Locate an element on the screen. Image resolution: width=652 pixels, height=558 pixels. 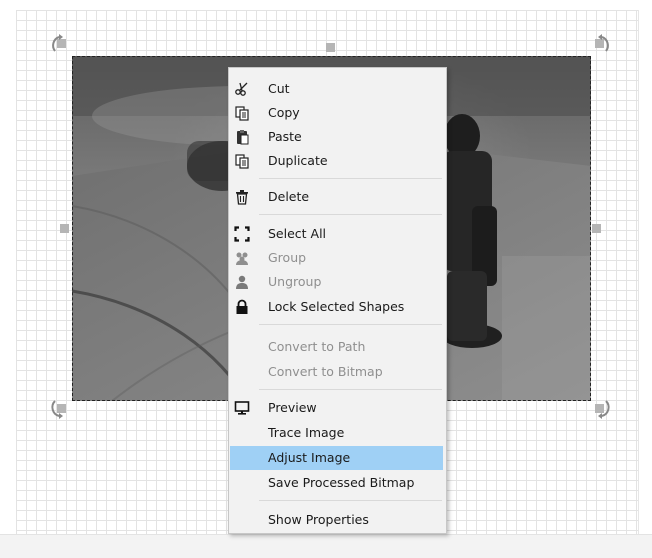
menu-item-lock-selected-shapes: Lock Selected Shapes is located at coordinates (337, 307).